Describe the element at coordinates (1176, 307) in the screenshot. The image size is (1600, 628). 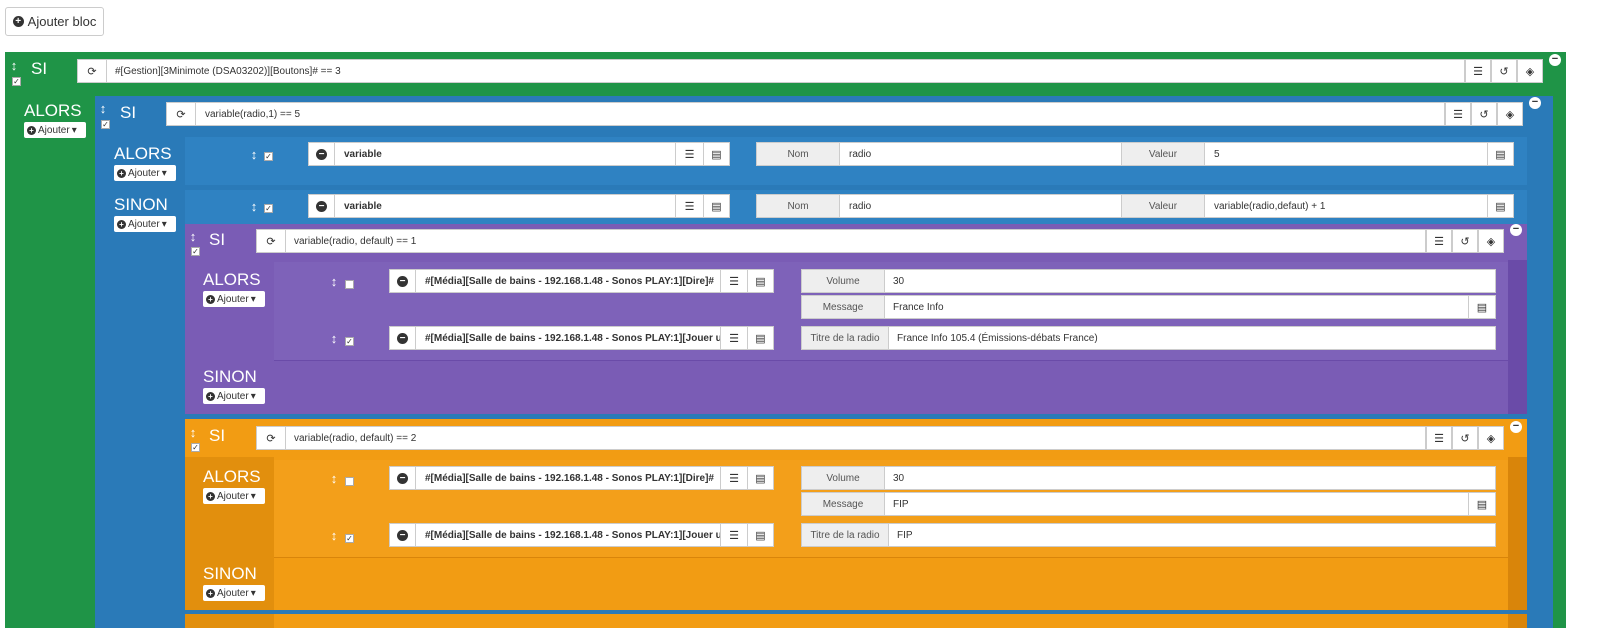
I see `message-input: France Info` at that location.